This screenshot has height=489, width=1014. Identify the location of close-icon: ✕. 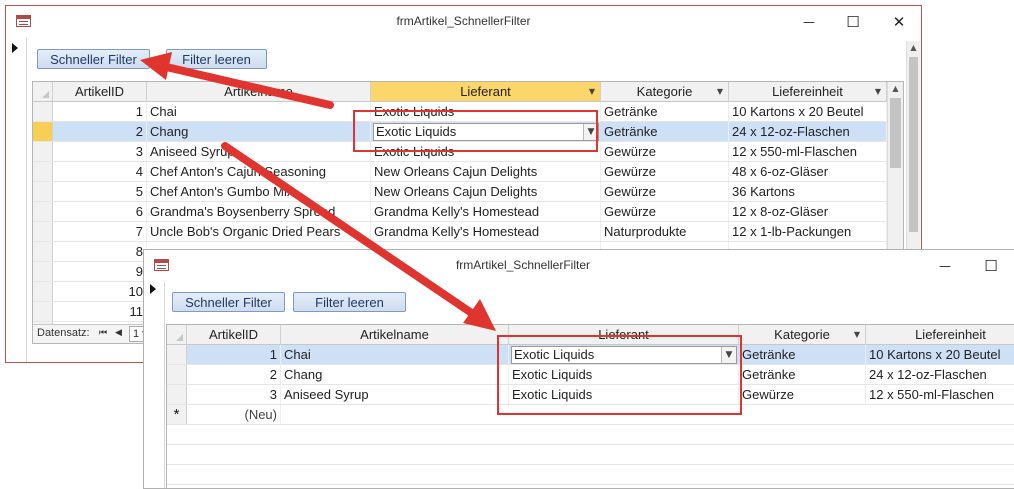
(899, 22).